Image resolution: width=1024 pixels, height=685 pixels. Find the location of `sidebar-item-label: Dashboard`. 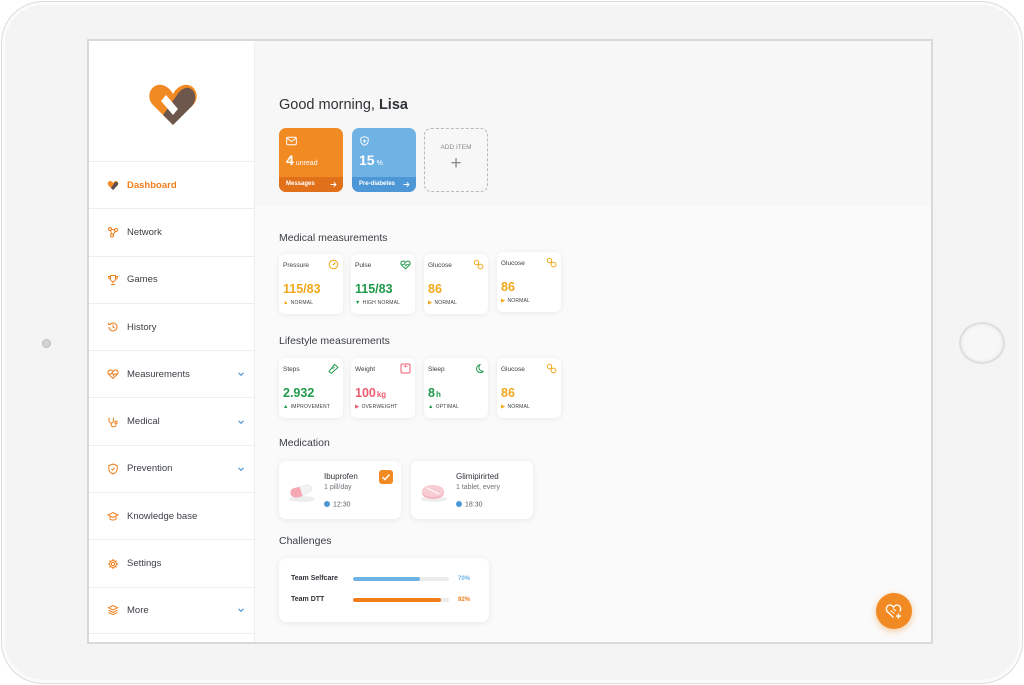

sidebar-item-label: Dashboard is located at coordinates (152, 185).